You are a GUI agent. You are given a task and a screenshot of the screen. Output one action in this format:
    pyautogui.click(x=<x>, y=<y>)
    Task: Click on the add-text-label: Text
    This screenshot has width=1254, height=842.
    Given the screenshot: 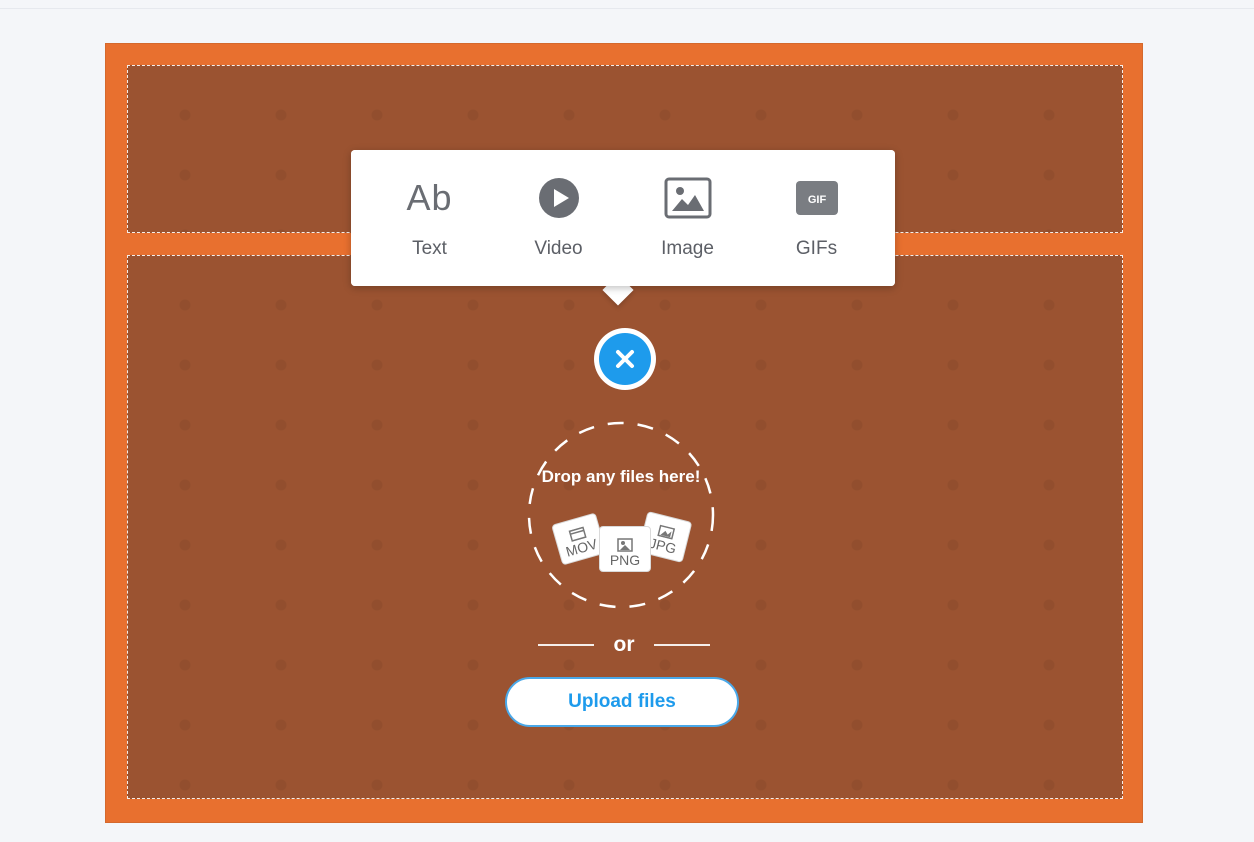 What is the action you would take?
    pyautogui.click(x=429, y=248)
    